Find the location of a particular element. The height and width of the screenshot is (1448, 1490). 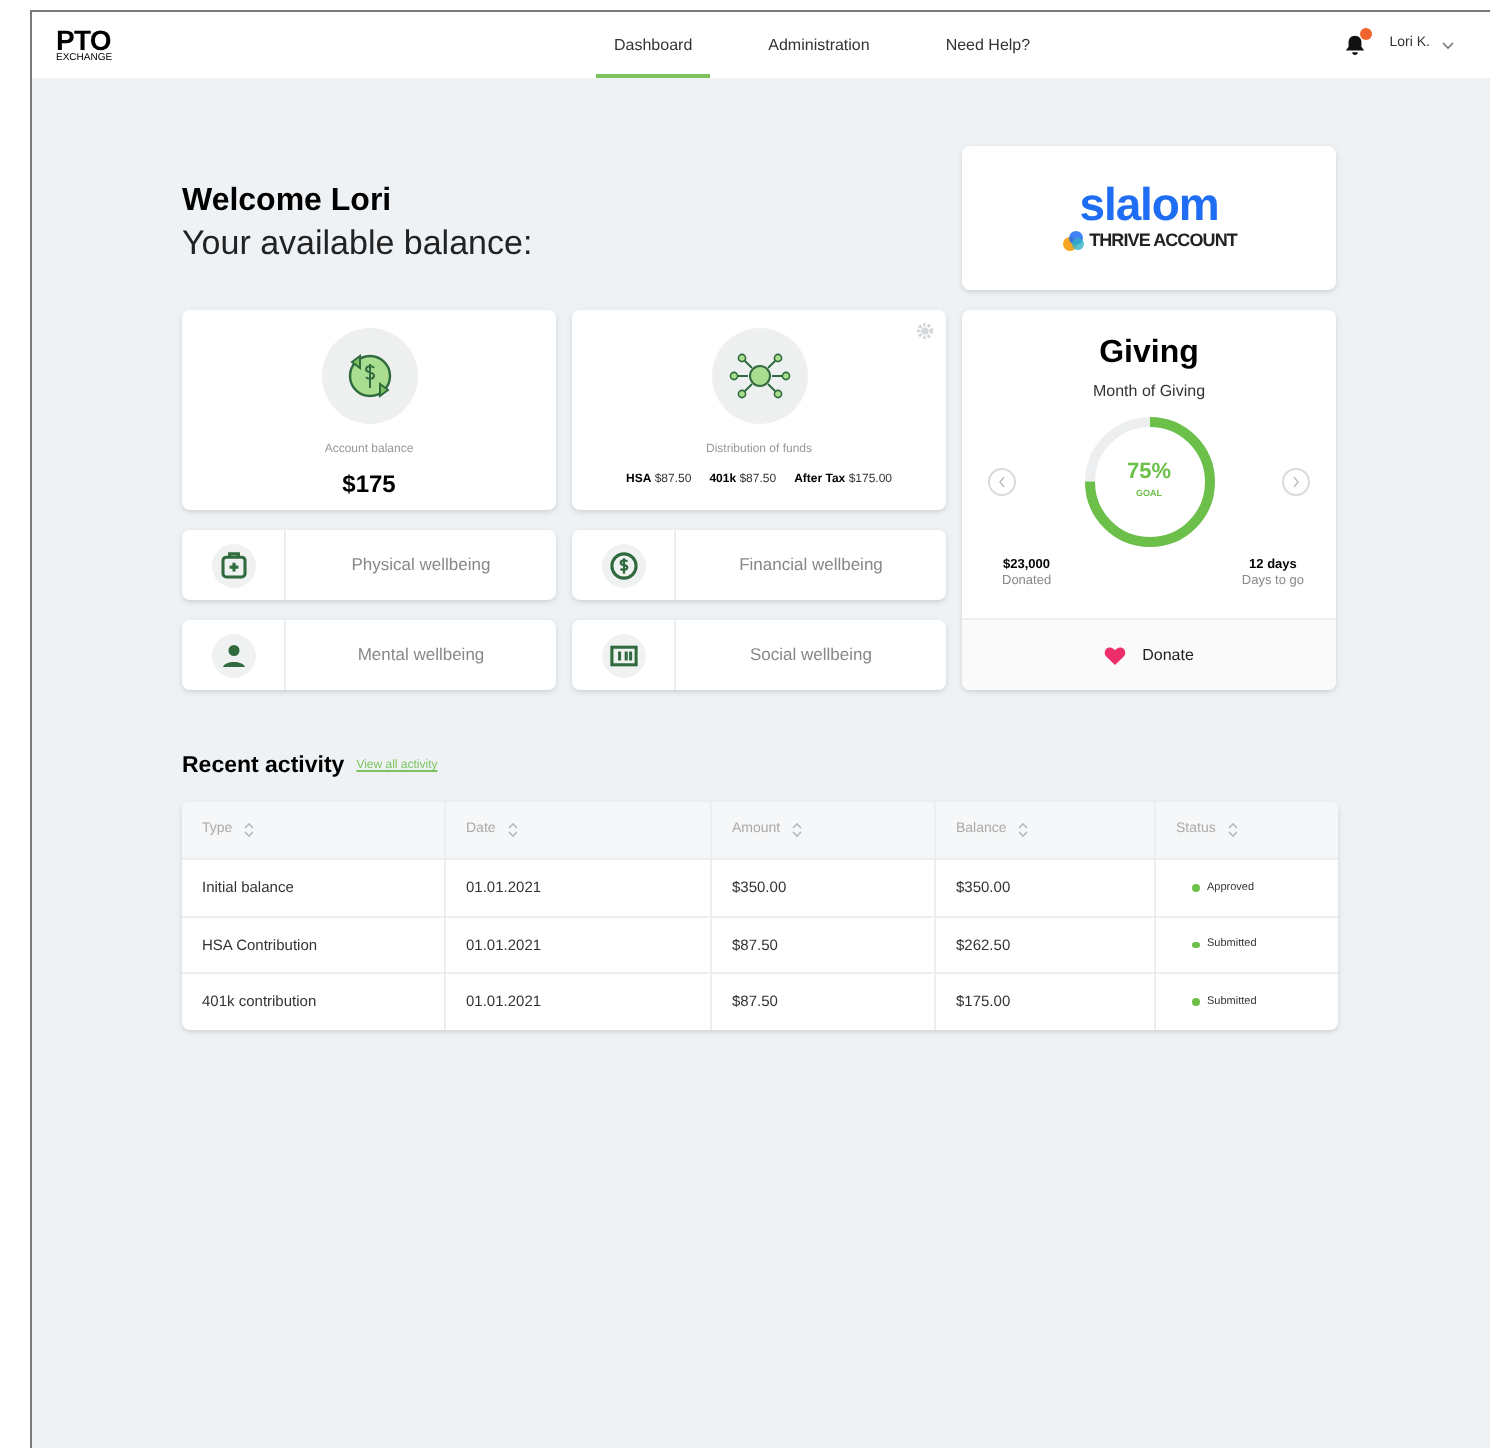

giving-subtitle: Month of Giving is located at coordinates (1149, 392).